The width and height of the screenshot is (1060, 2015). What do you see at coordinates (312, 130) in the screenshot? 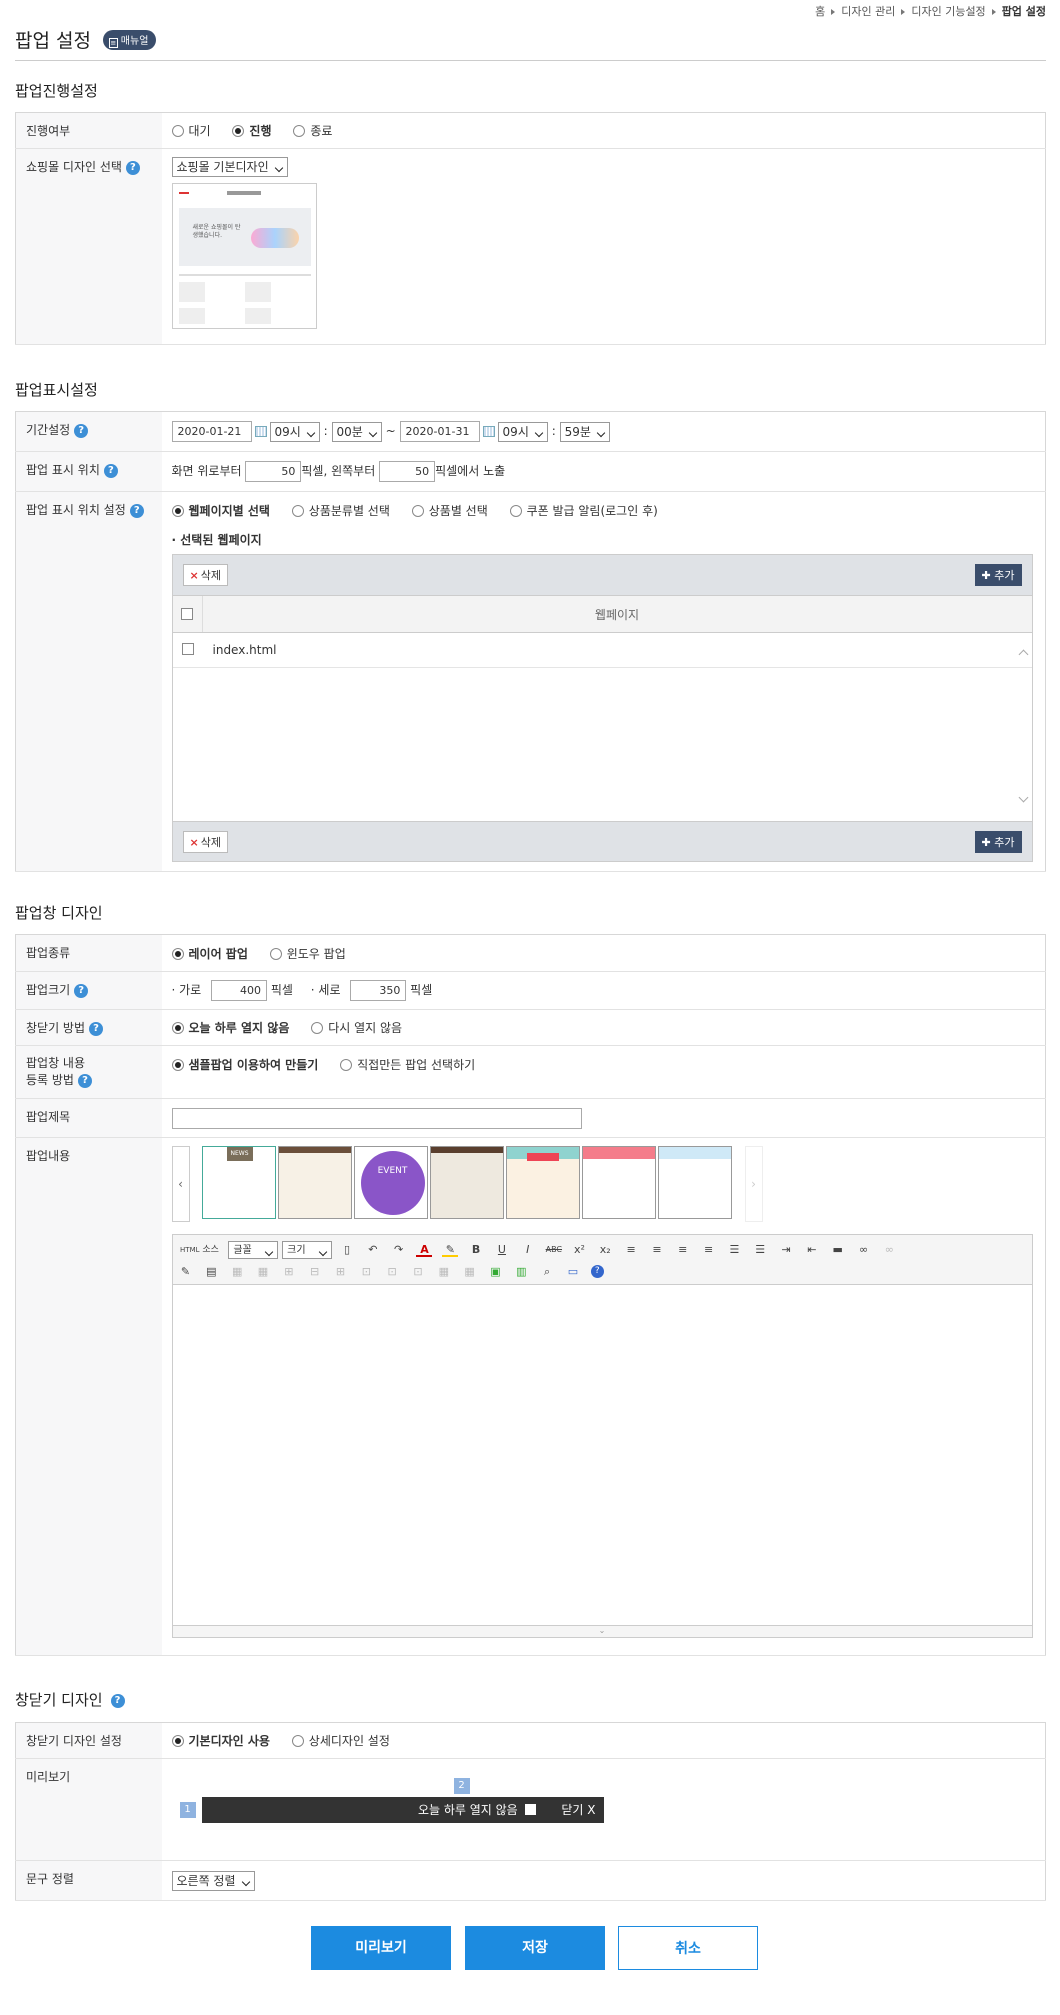
I see `status-end: 종료` at bounding box center [312, 130].